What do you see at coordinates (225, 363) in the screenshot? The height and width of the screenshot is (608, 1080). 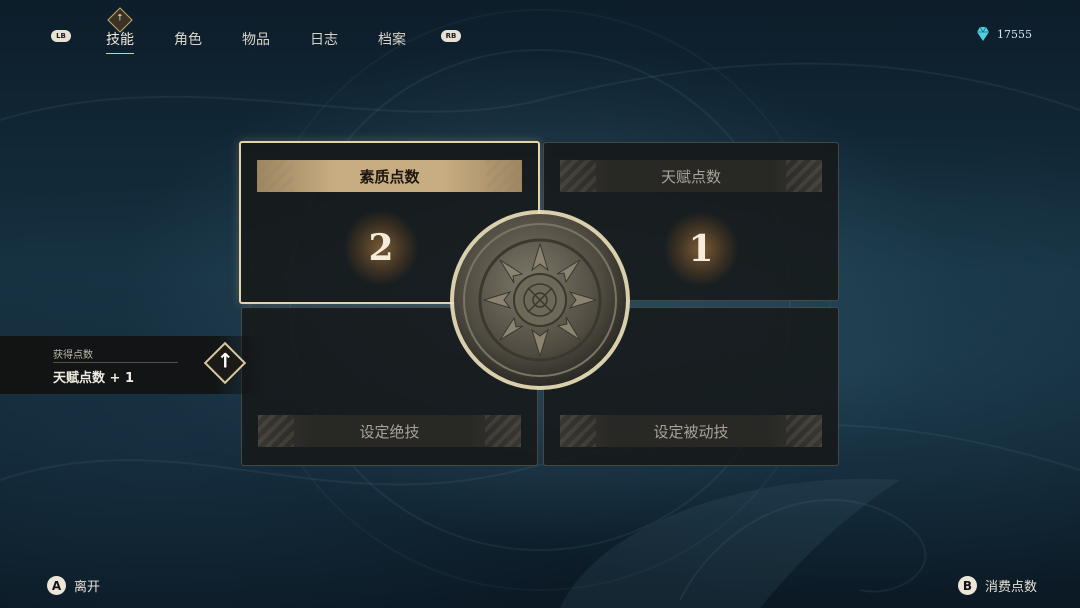 I see `arrow-up-diamond-icon: ↑` at bounding box center [225, 363].